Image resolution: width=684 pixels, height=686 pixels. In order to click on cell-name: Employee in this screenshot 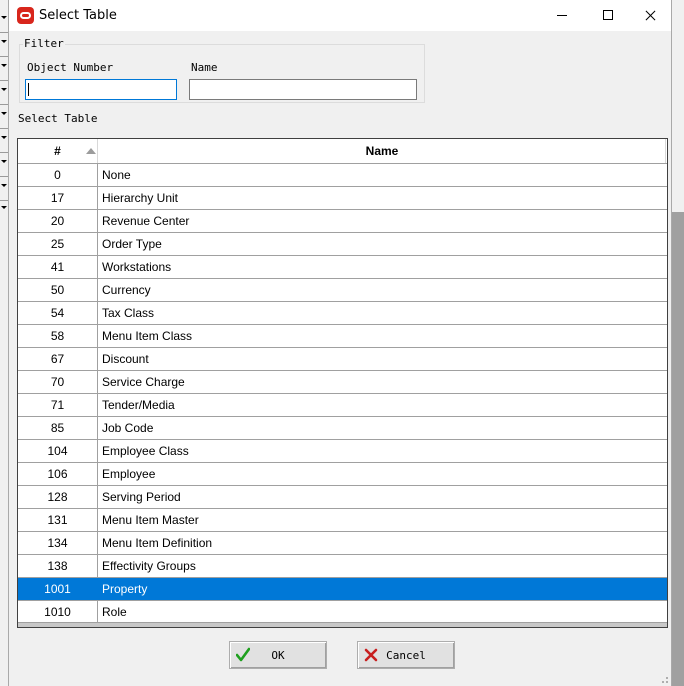, I will do `click(129, 474)`.